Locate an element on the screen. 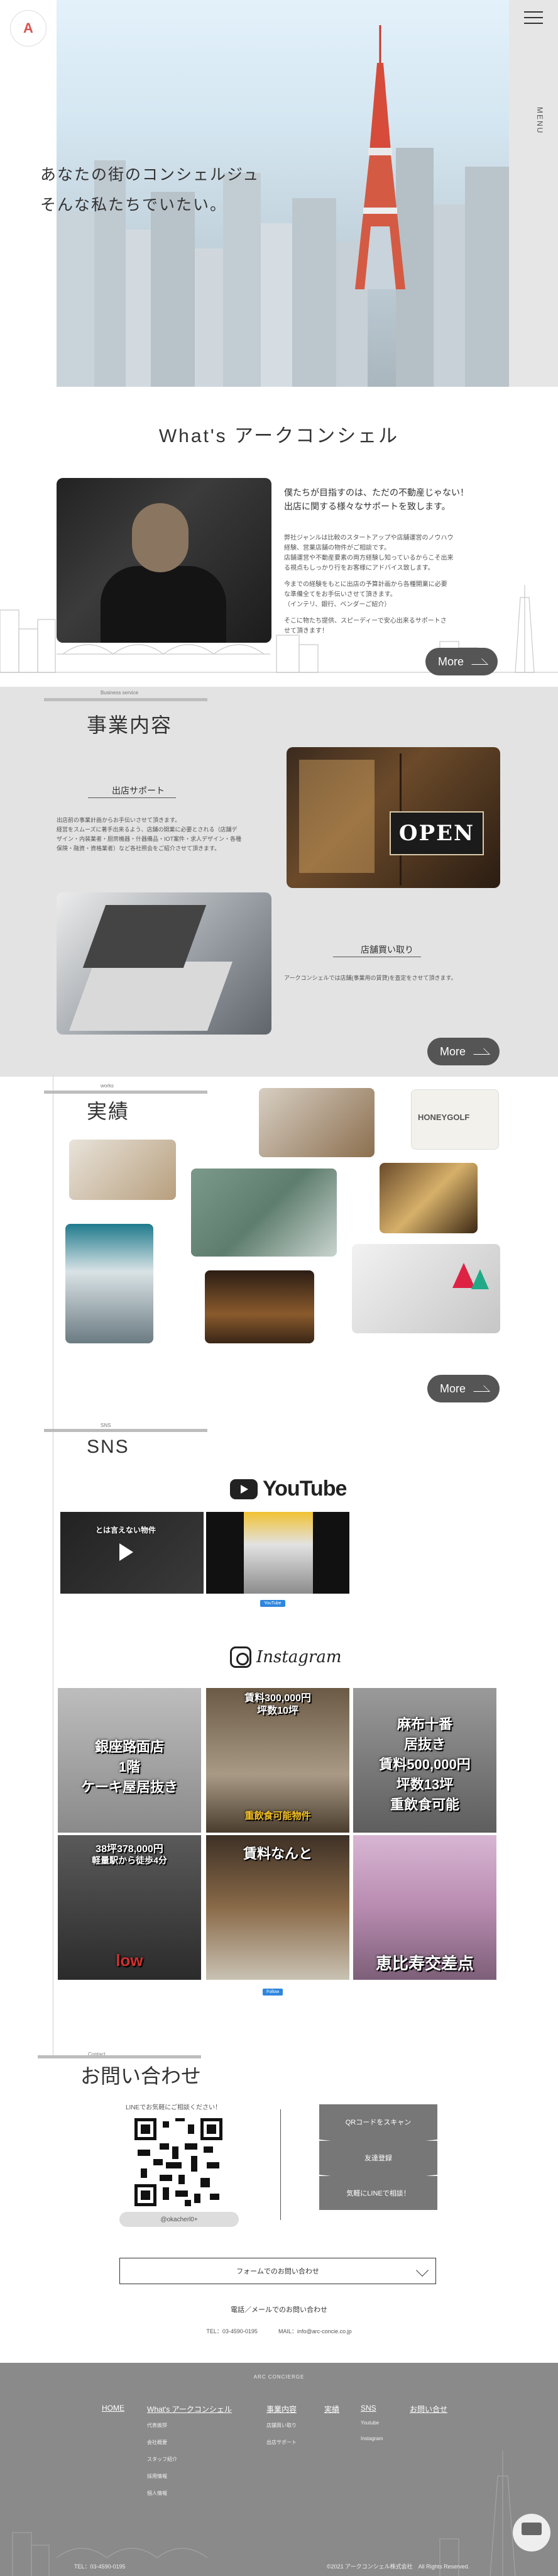  post-text: 38坪378,000円 is located at coordinates (129, 1849).